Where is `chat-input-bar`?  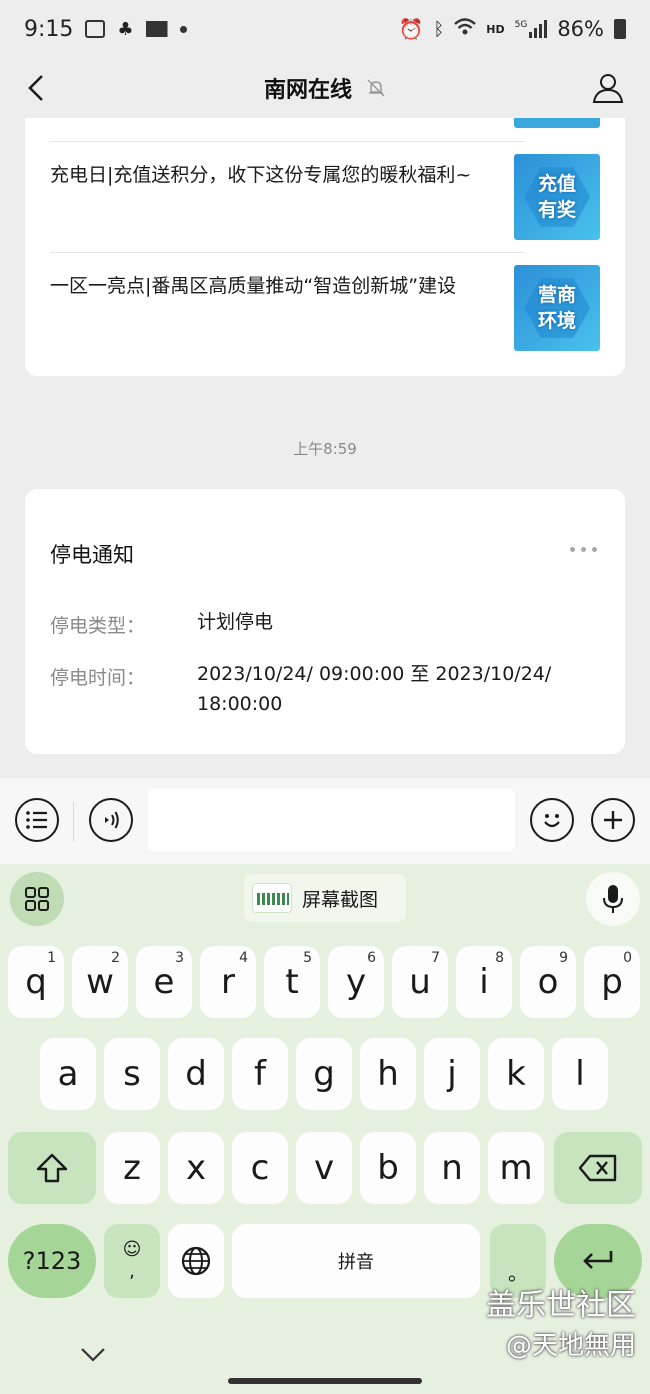 chat-input-bar is located at coordinates (325, 821).